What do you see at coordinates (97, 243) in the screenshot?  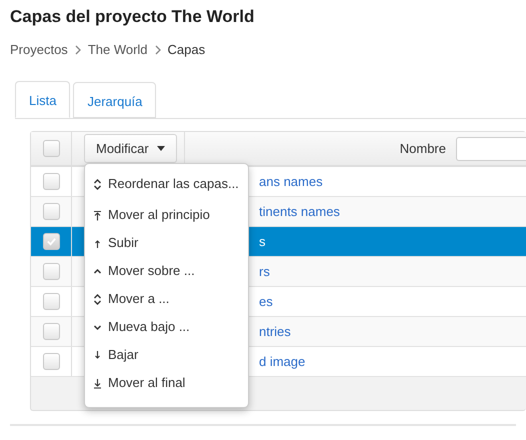 I see `arrow-up-icon` at bounding box center [97, 243].